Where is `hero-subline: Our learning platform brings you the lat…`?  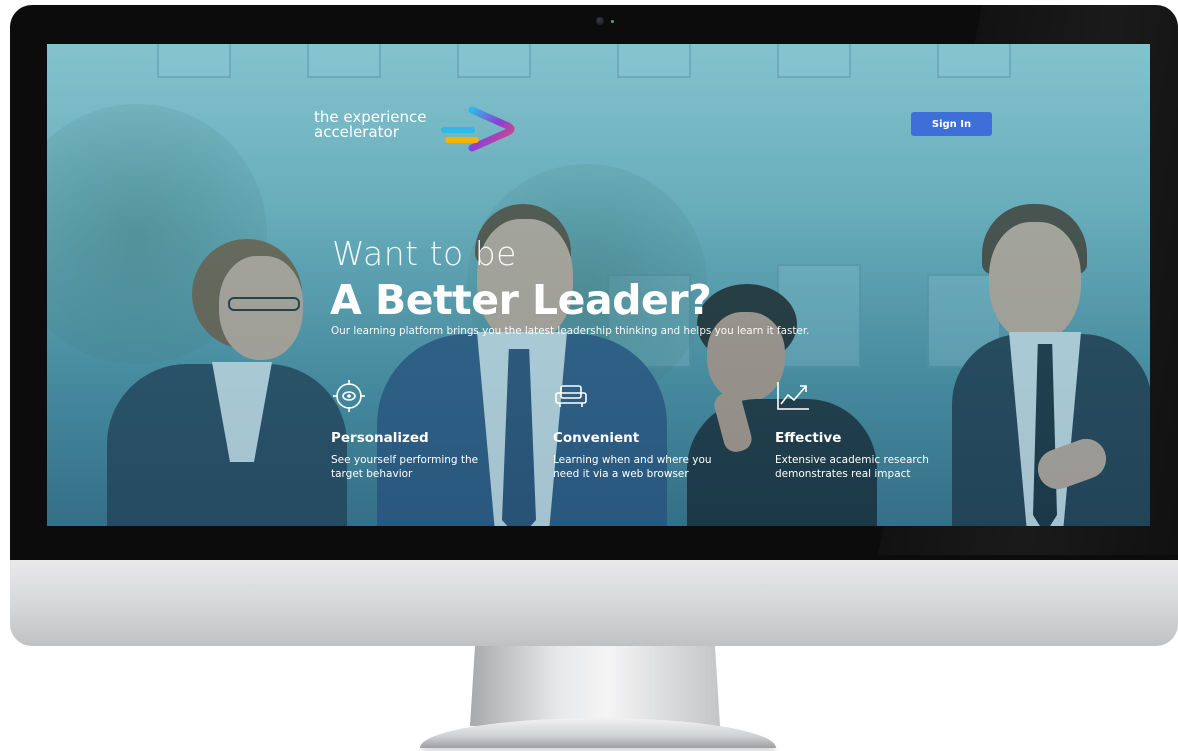 hero-subline: Our learning platform brings you the lat… is located at coordinates (570, 331).